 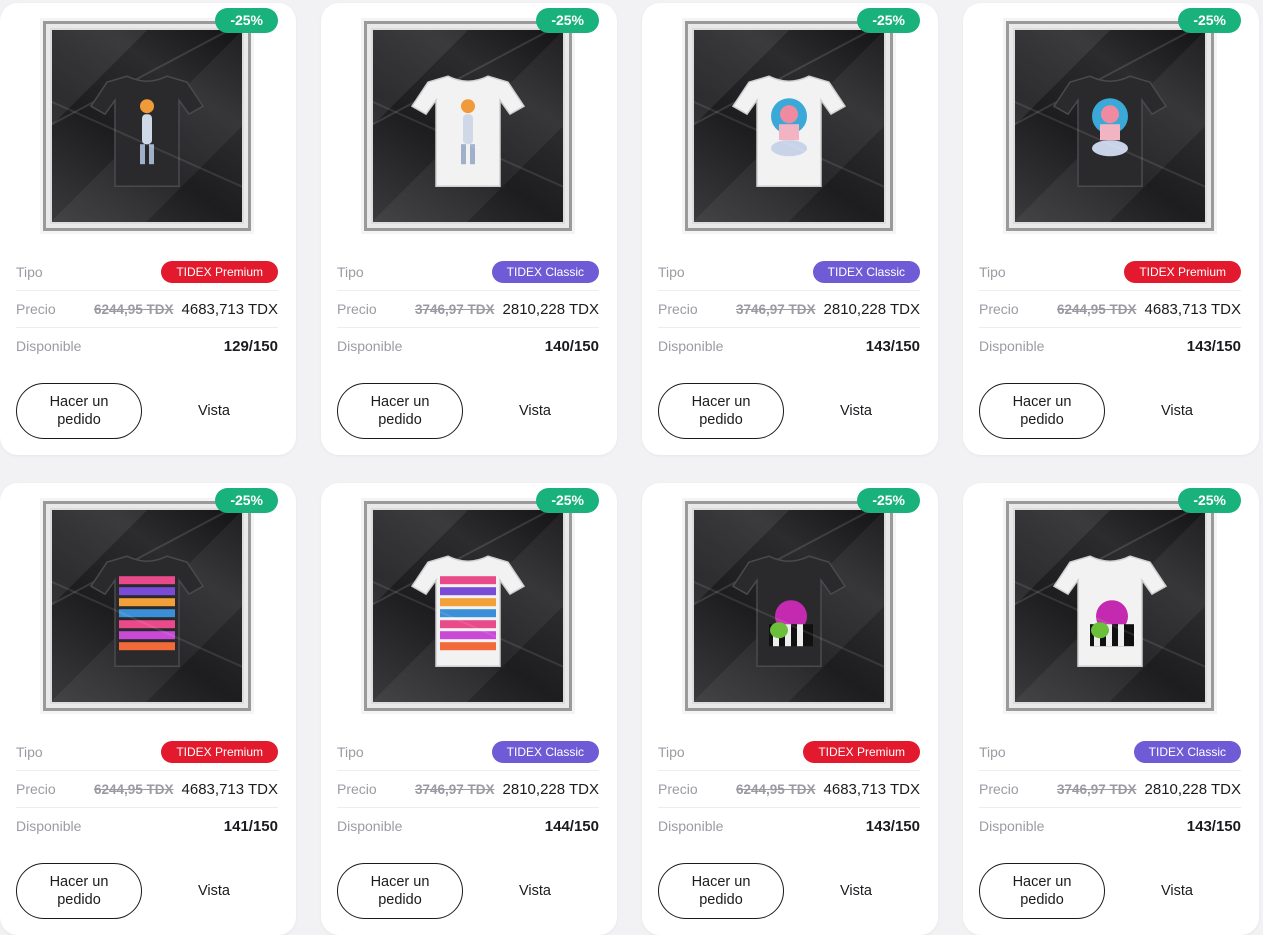 What do you see at coordinates (147, 826) in the screenshot?
I see `availability-row: Disponible 141/150` at bounding box center [147, 826].